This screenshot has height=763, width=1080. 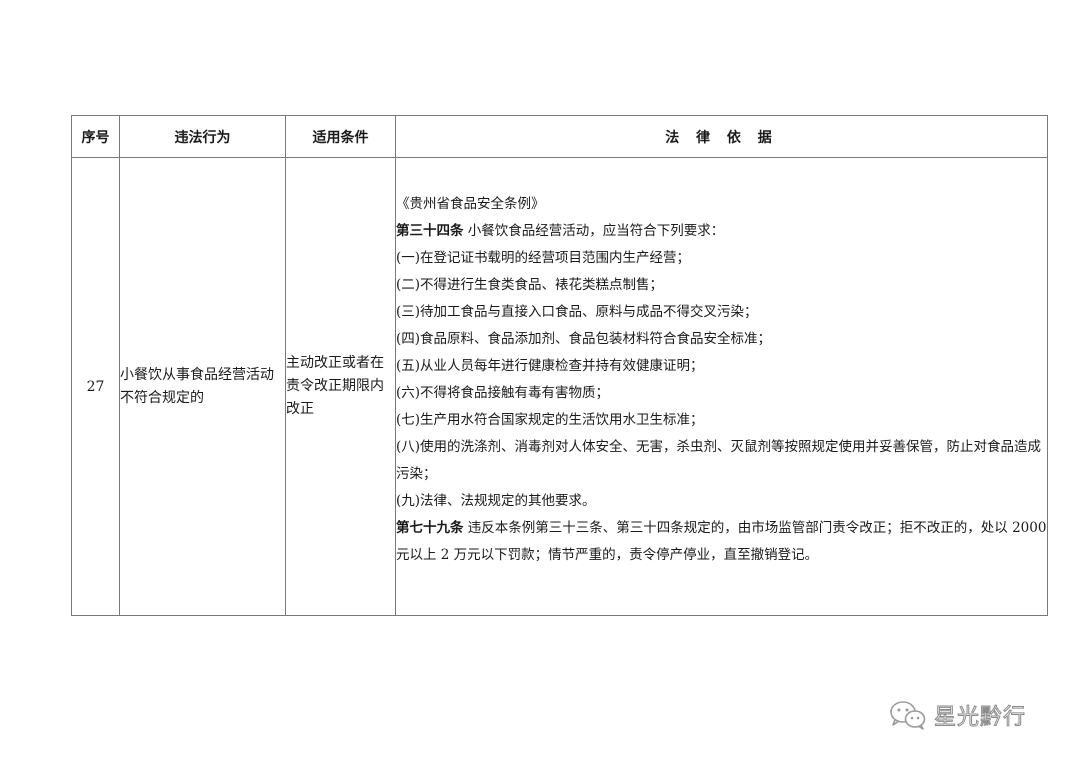 What do you see at coordinates (340, 136) in the screenshot?
I see `header-condition: 适用条件` at bounding box center [340, 136].